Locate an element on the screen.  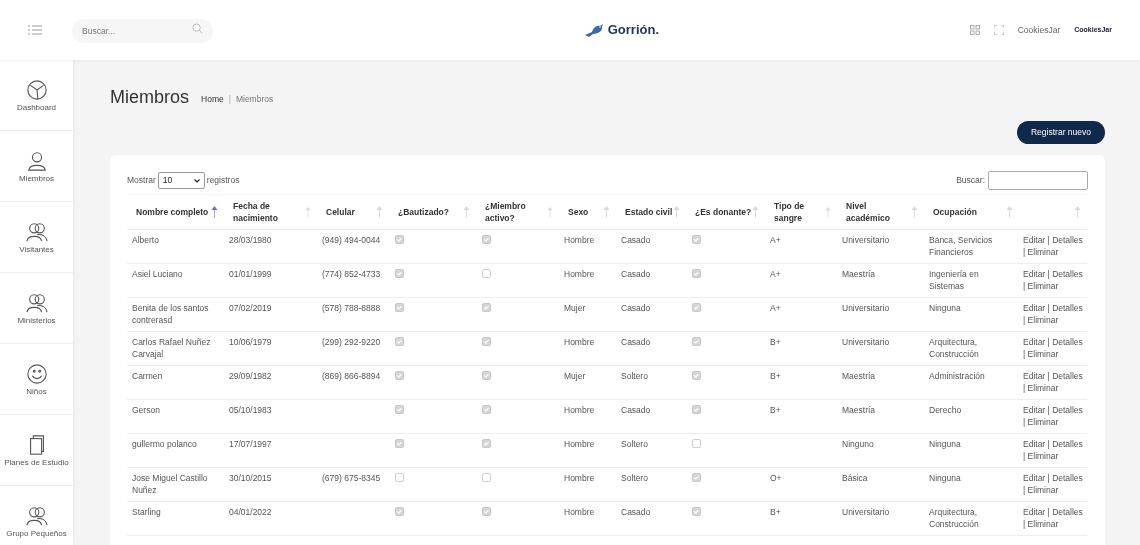
sidebar-item: Dashboard is located at coordinates (36, 95).